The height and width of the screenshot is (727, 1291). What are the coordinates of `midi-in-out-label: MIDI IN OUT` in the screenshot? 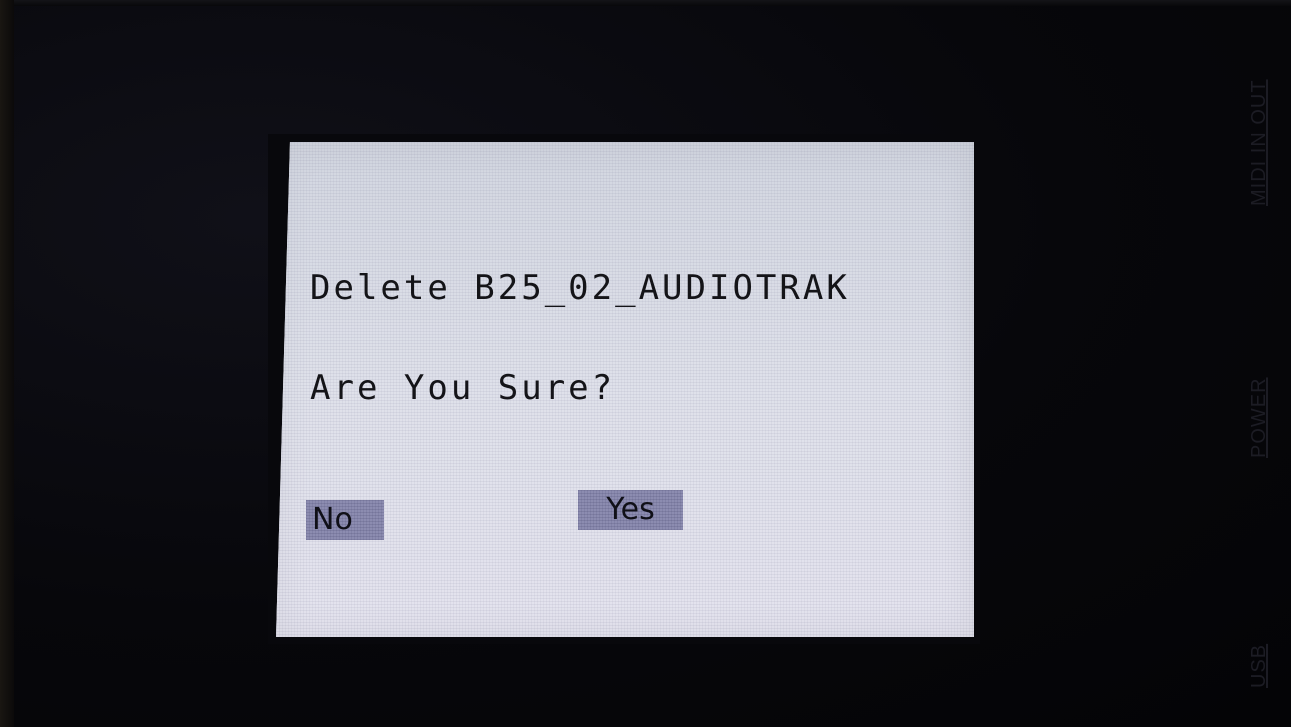 It's located at (1259, 142).